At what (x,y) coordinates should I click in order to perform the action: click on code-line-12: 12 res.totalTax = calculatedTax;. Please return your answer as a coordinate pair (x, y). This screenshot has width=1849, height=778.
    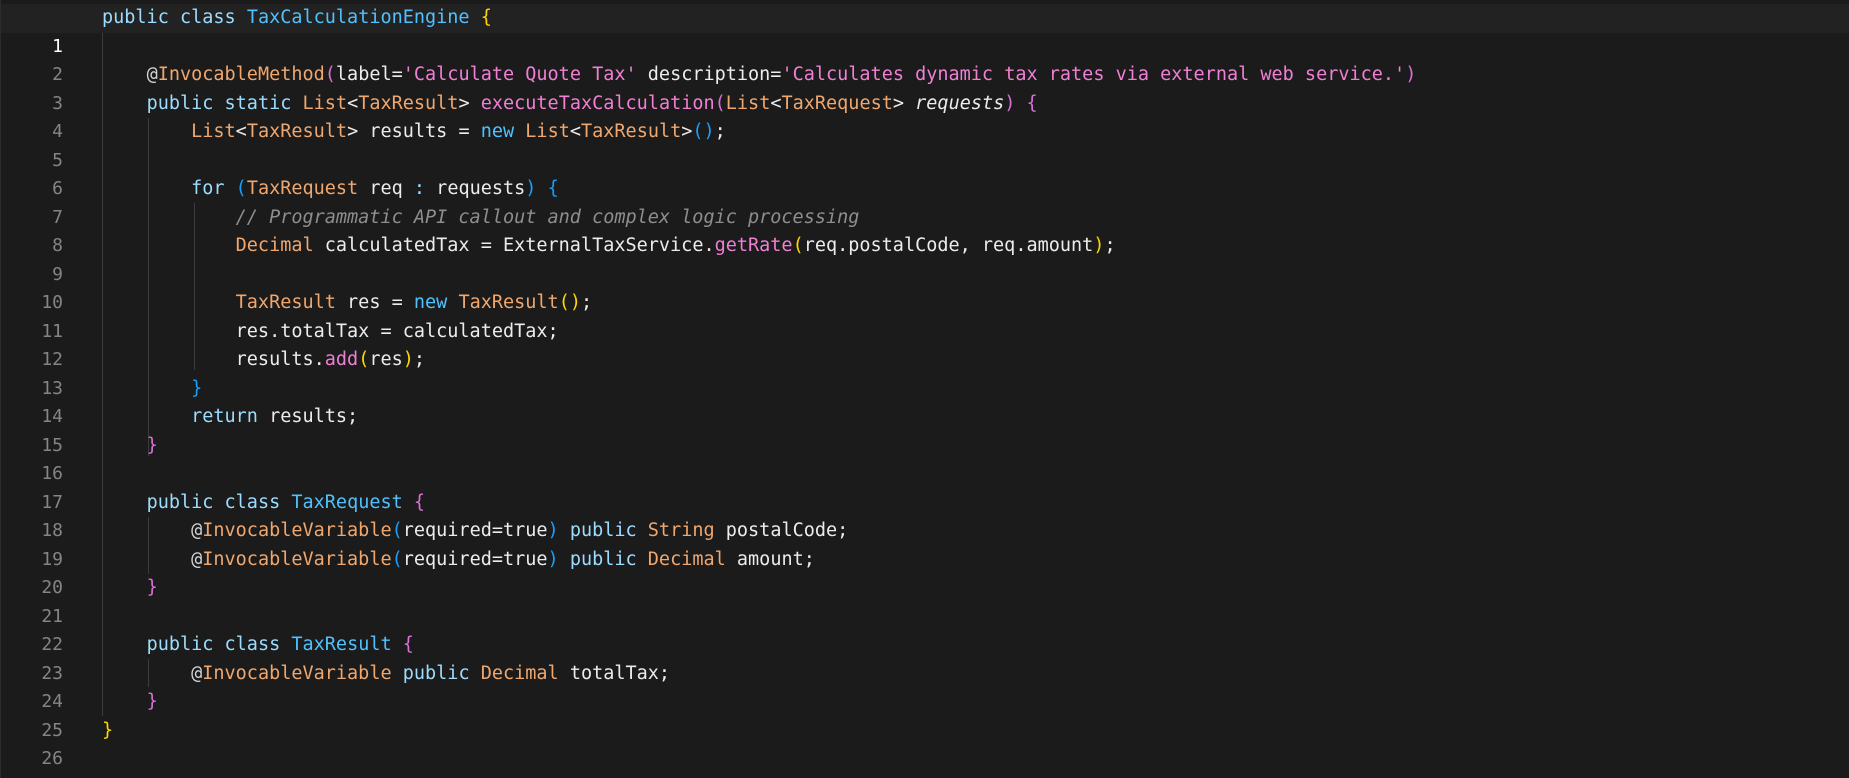
    Looking at the image, I should click on (925, 344).